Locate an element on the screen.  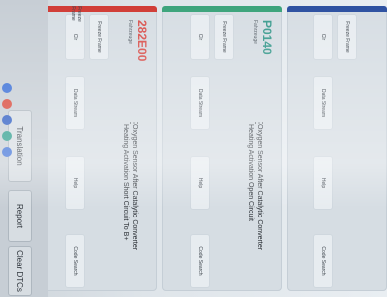
toolbar: Translation Report Clear DTCs is located at coordinates (24, 148).